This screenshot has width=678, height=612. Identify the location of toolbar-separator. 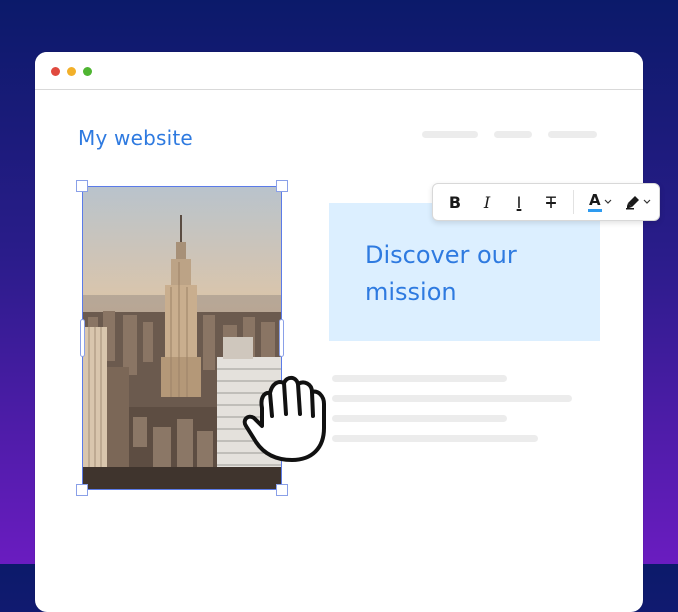
(573, 202).